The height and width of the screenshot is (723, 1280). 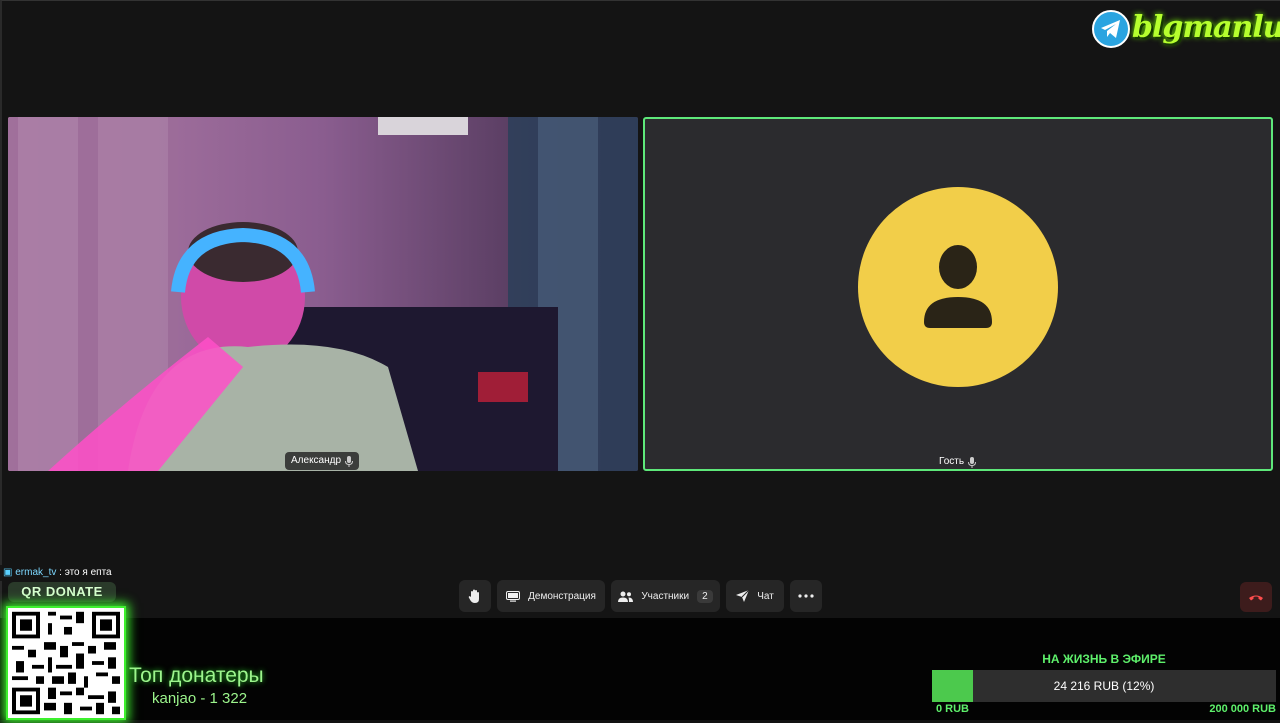 I want to click on end-call-button, so click(x=1256, y=597).